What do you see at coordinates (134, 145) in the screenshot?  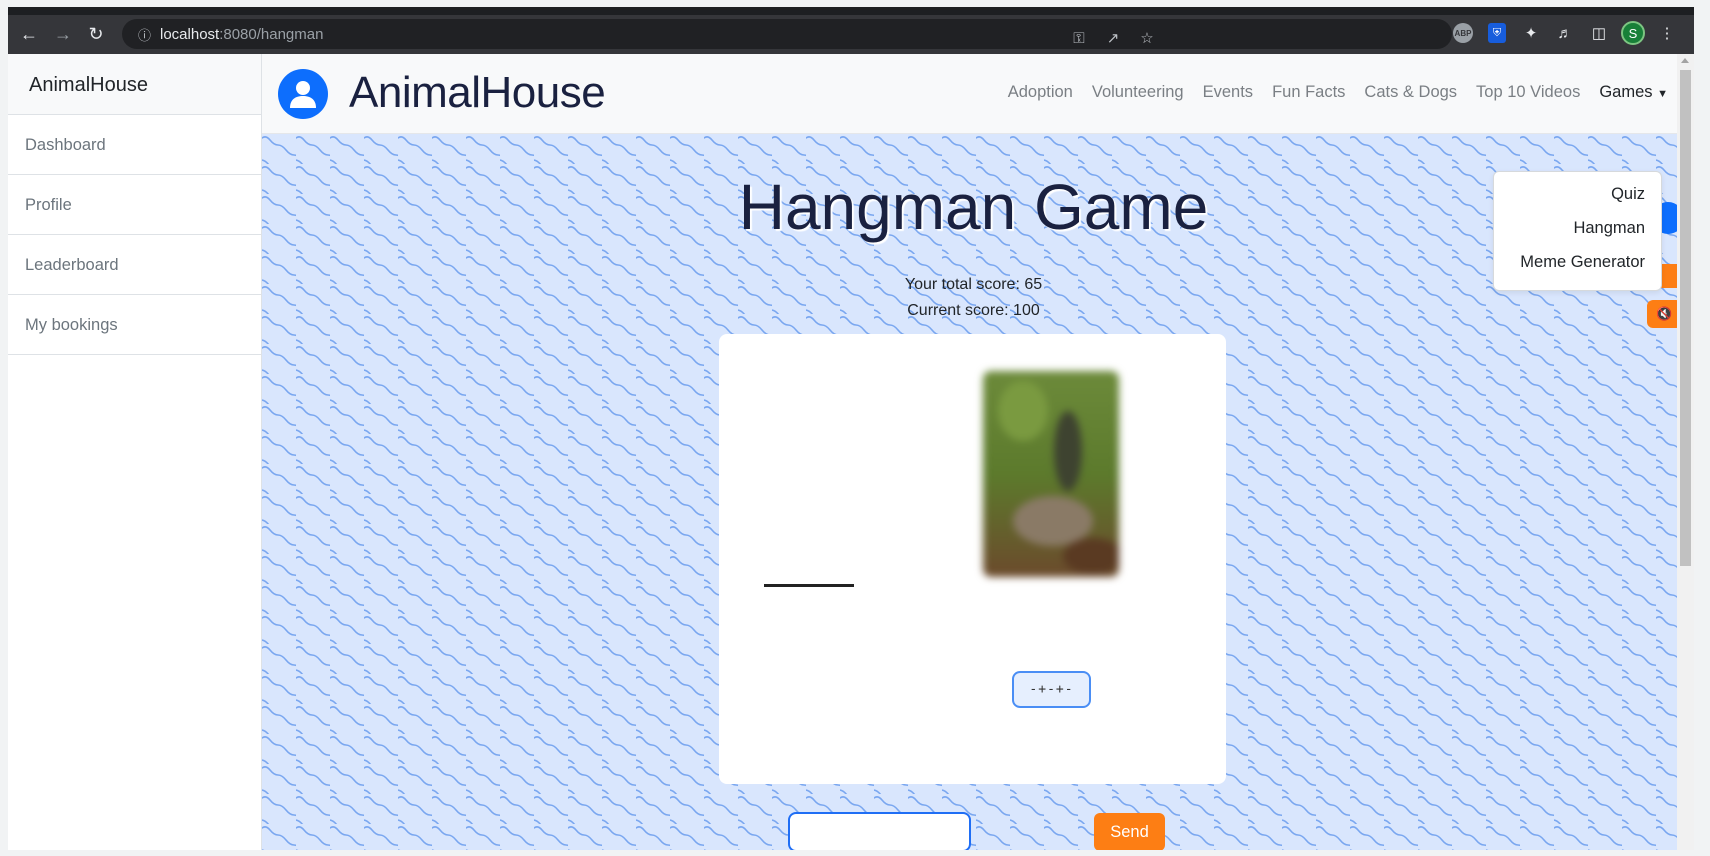 I see `sidebar-item-dashboard: Dashboard` at bounding box center [134, 145].